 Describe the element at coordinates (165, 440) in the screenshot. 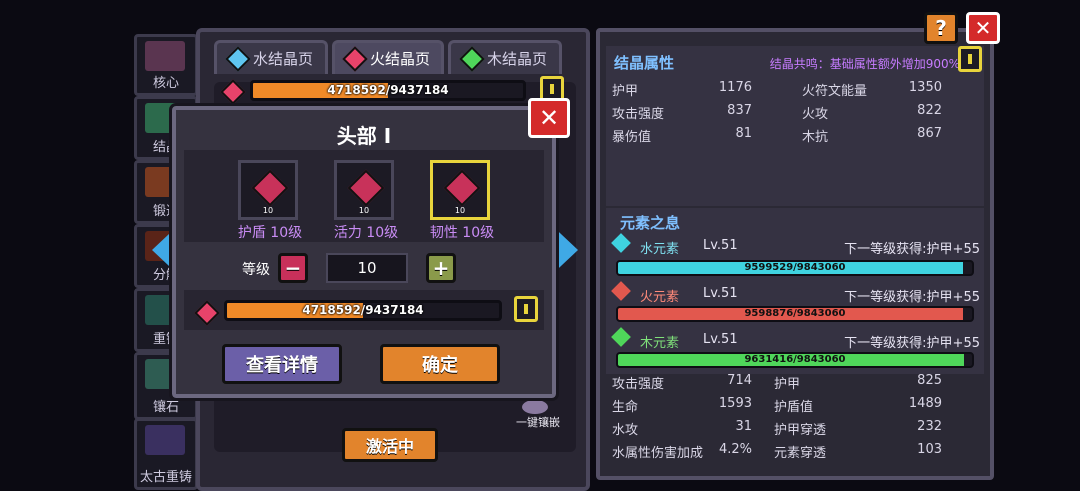

I see `ancient-recast-icon` at that location.